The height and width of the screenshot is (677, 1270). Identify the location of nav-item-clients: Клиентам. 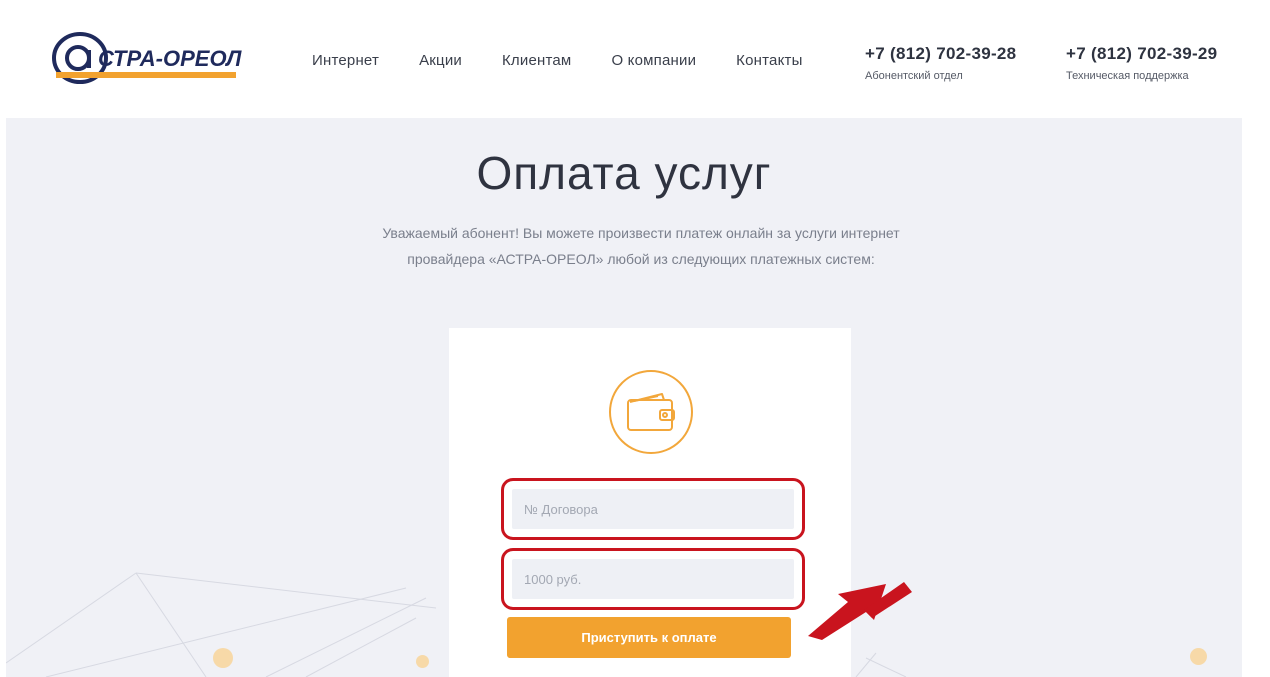
(536, 62).